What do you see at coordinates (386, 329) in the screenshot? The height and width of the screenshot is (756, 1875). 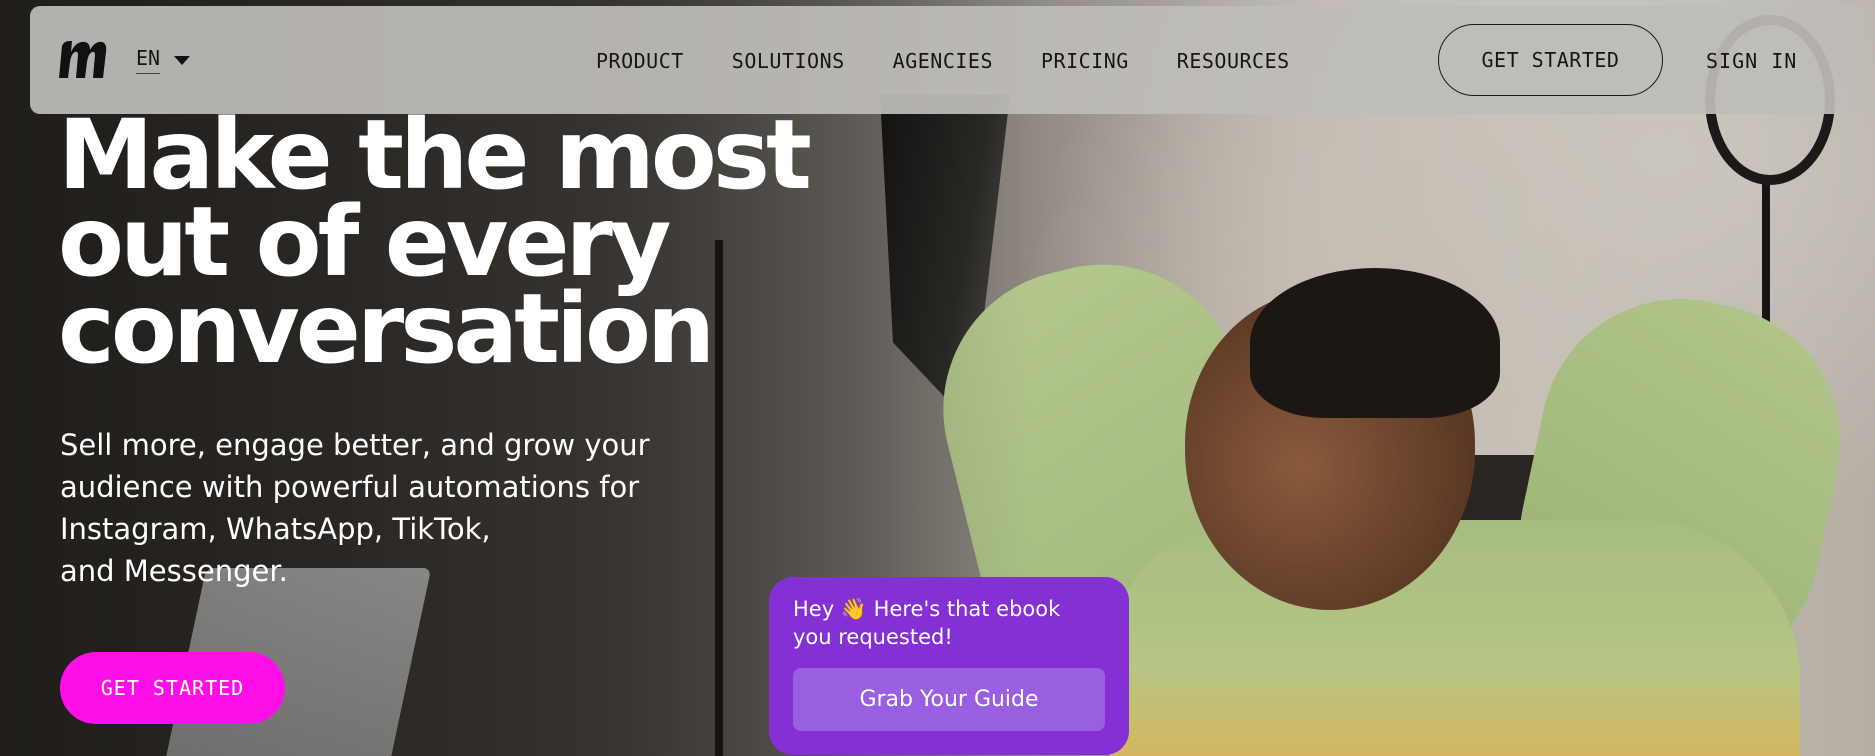 I see `hero-title-line-3: conversation` at bounding box center [386, 329].